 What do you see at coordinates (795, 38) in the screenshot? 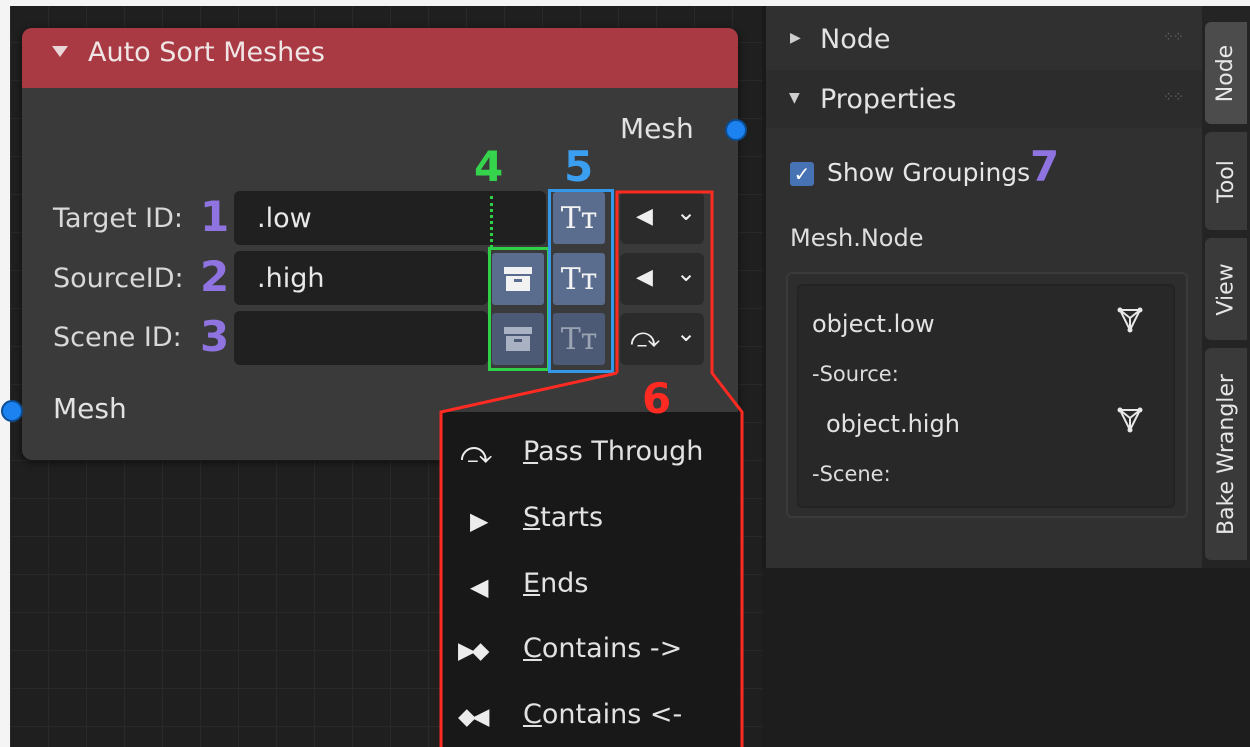
I see `triangle-right-icon: ▶` at bounding box center [795, 38].